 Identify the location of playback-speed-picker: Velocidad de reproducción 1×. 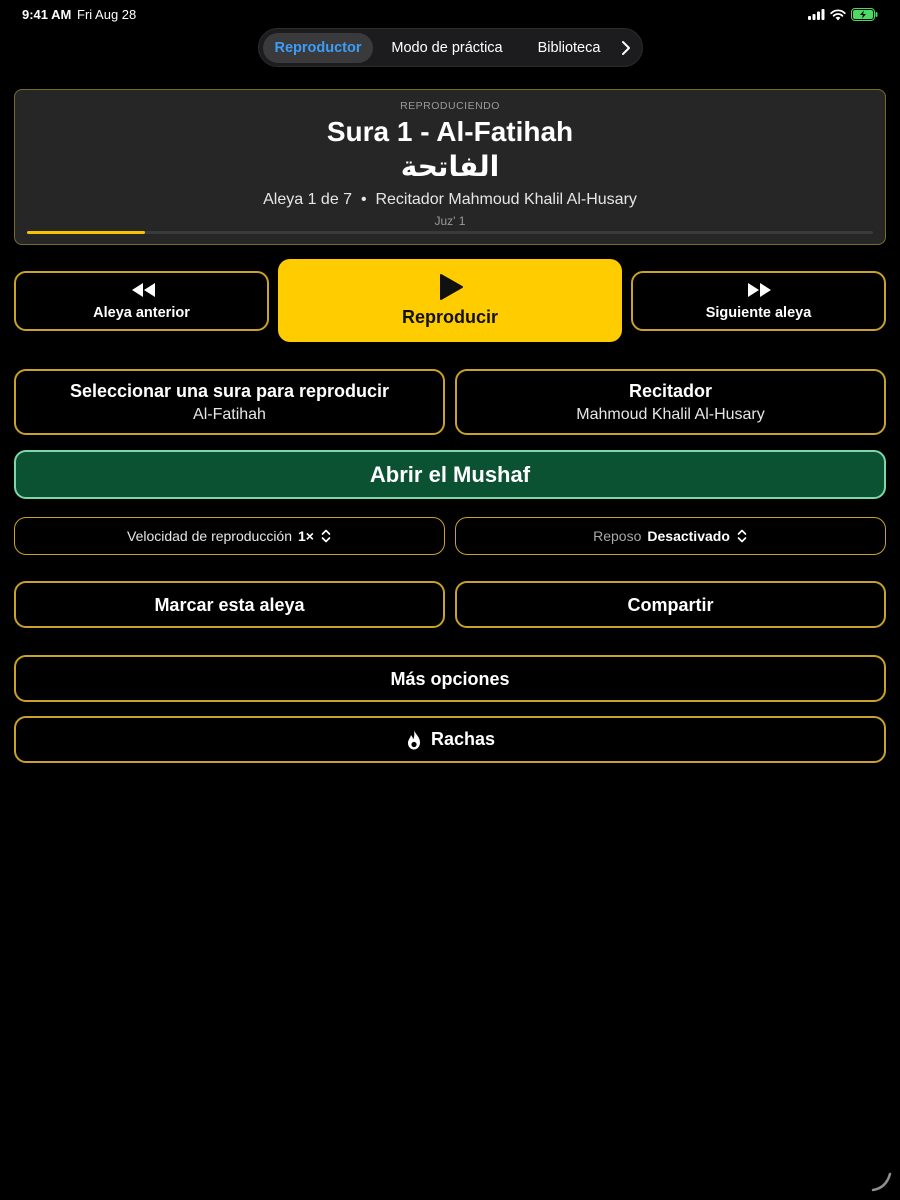
(229, 536).